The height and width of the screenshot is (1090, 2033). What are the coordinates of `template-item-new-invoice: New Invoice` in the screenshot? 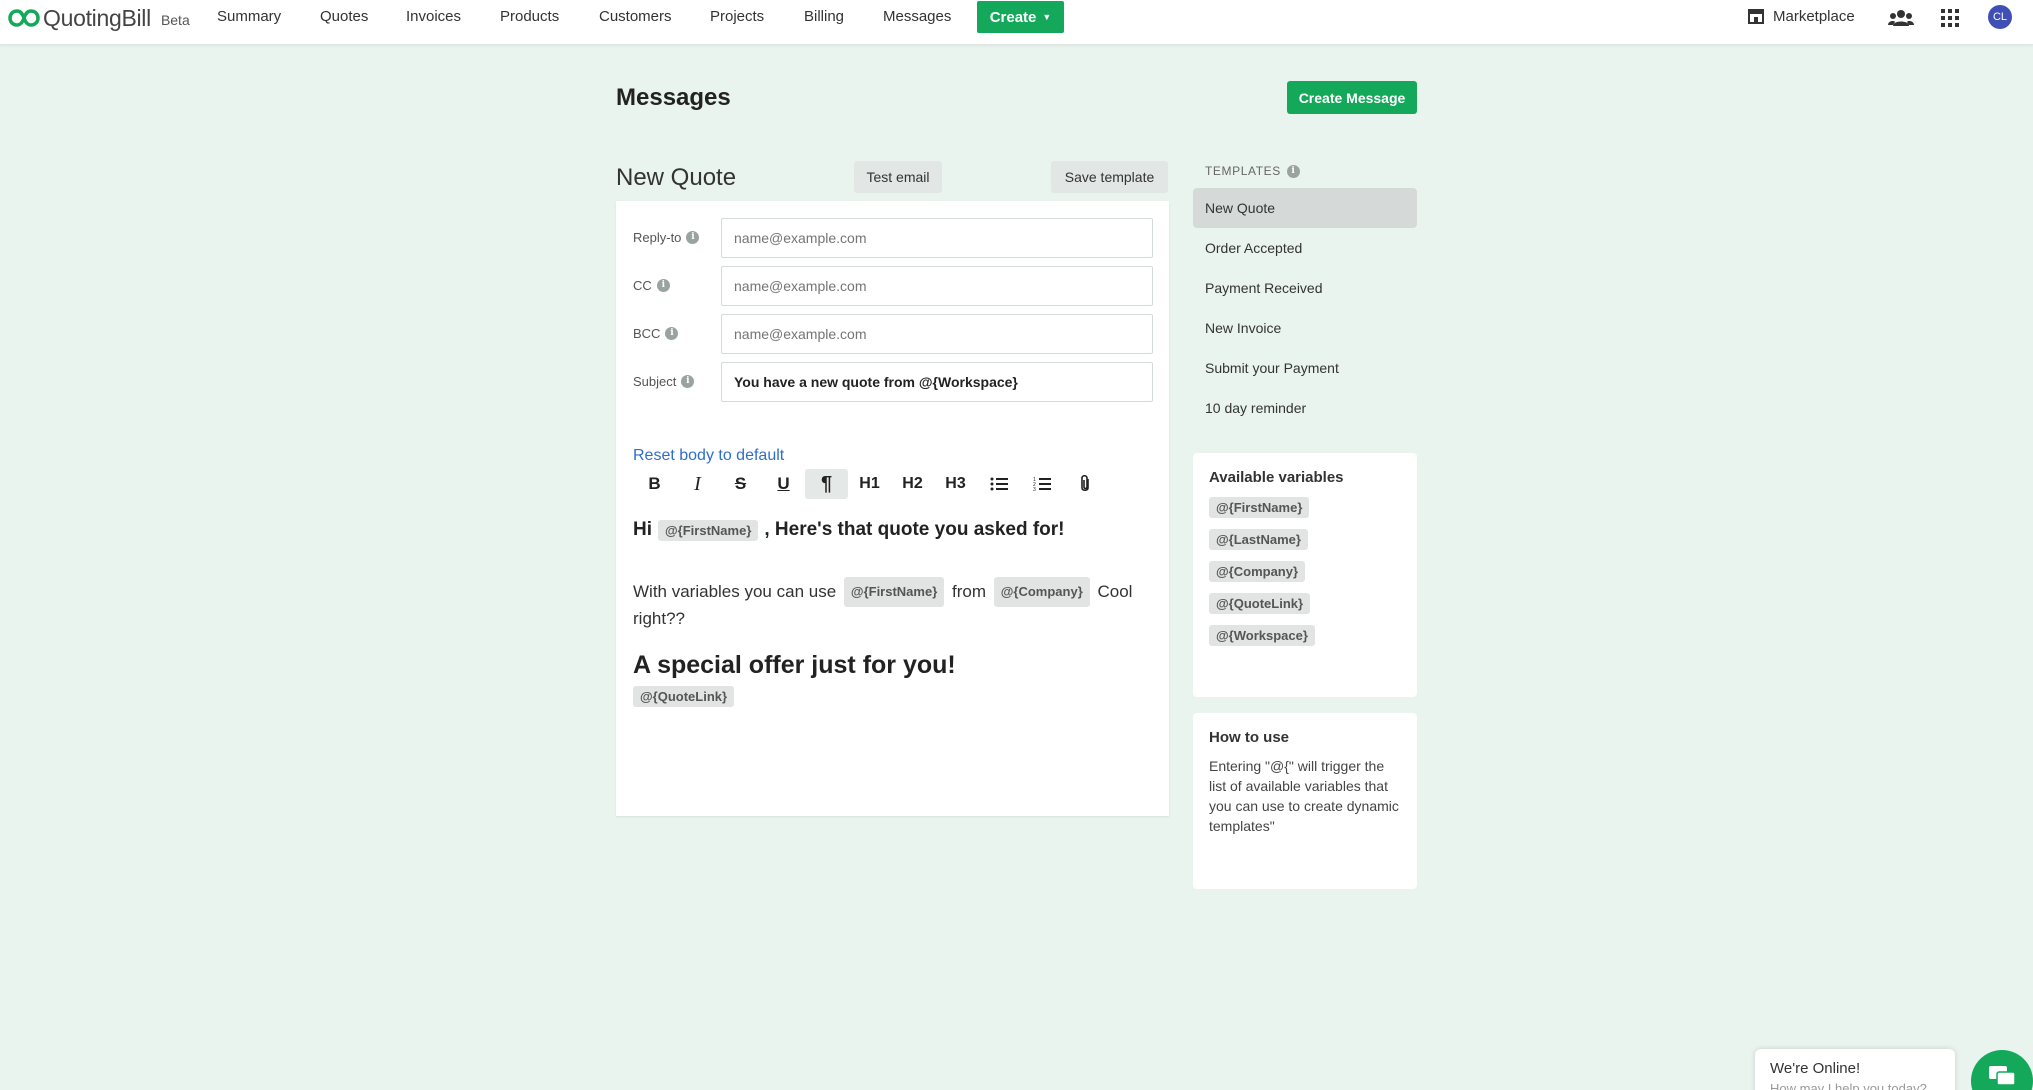 It's located at (1305, 328).